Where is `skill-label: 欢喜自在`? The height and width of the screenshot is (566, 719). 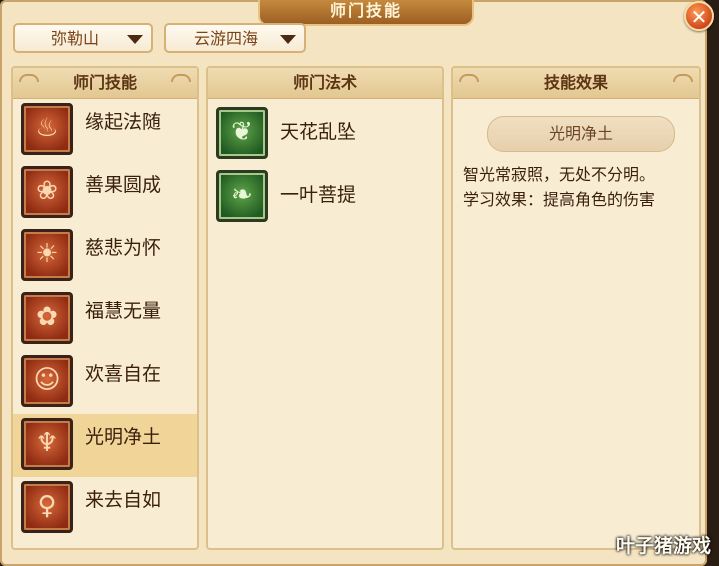
skill-label: 欢喜自在 is located at coordinates (123, 374).